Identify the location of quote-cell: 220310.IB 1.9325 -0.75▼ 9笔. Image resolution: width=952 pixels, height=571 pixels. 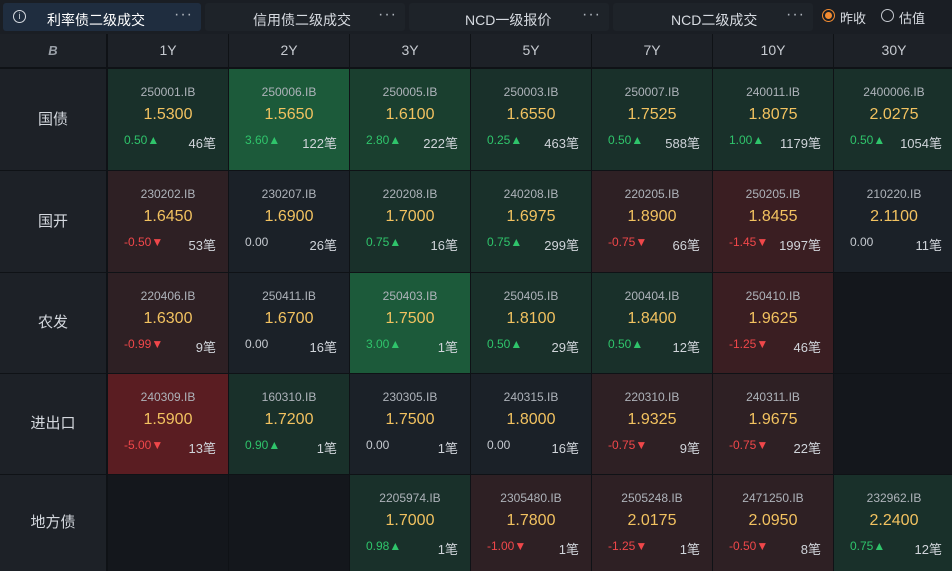
(652, 424).